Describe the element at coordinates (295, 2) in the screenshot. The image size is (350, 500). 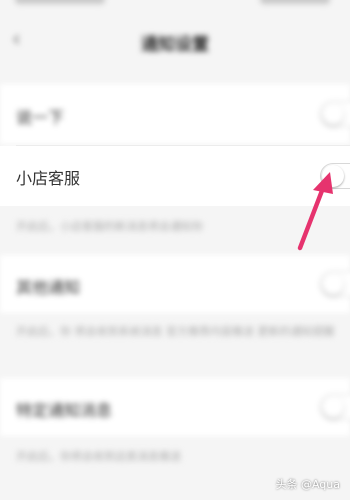
I see `status-bar-right` at that location.